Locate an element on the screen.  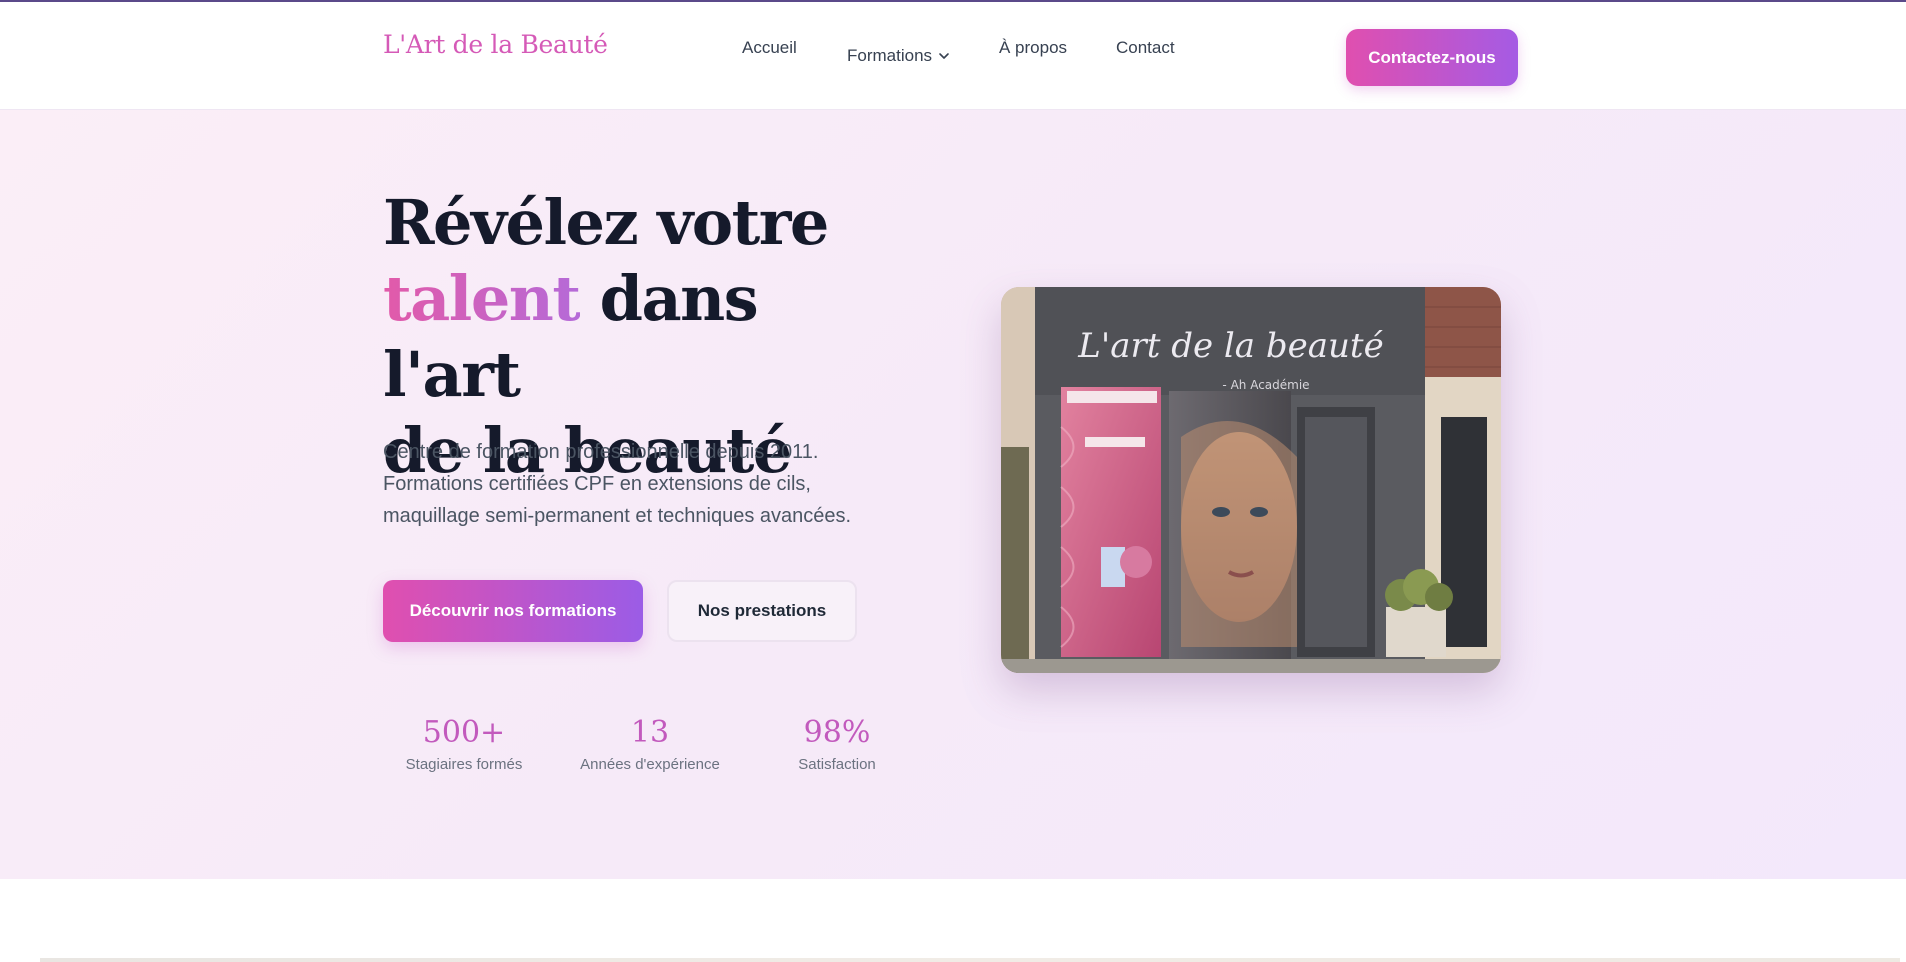
stat-label: Stagiaires formés is located at coordinates (464, 764).